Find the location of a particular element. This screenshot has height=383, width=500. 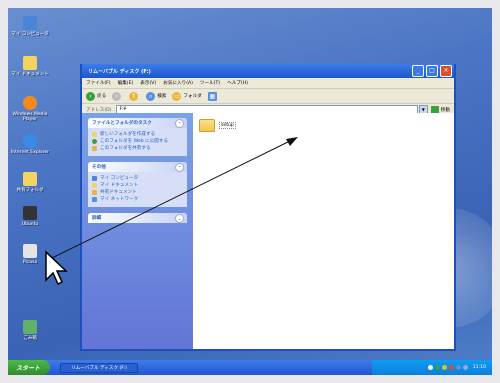

place-my-network: マイ ネットワーク is located at coordinates (137, 199).